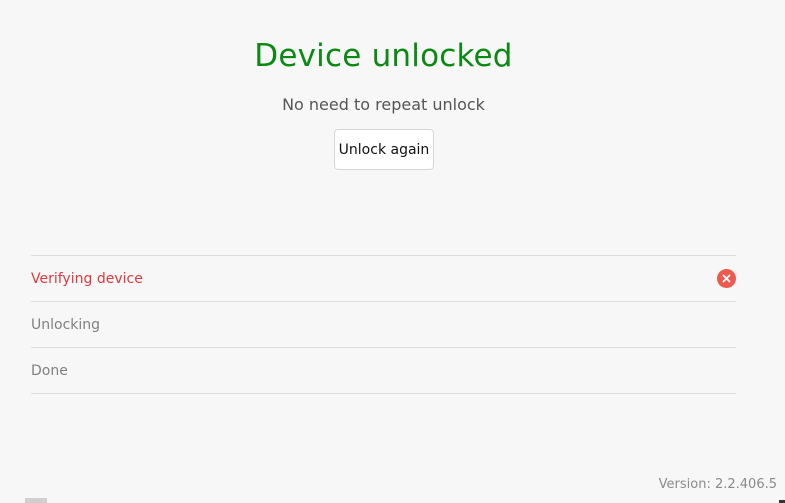 This screenshot has width=785, height=503. What do you see at coordinates (383, 279) in the screenshot?
I see `step-verifying-device: Verifying device` at bounding box center [383, 279].